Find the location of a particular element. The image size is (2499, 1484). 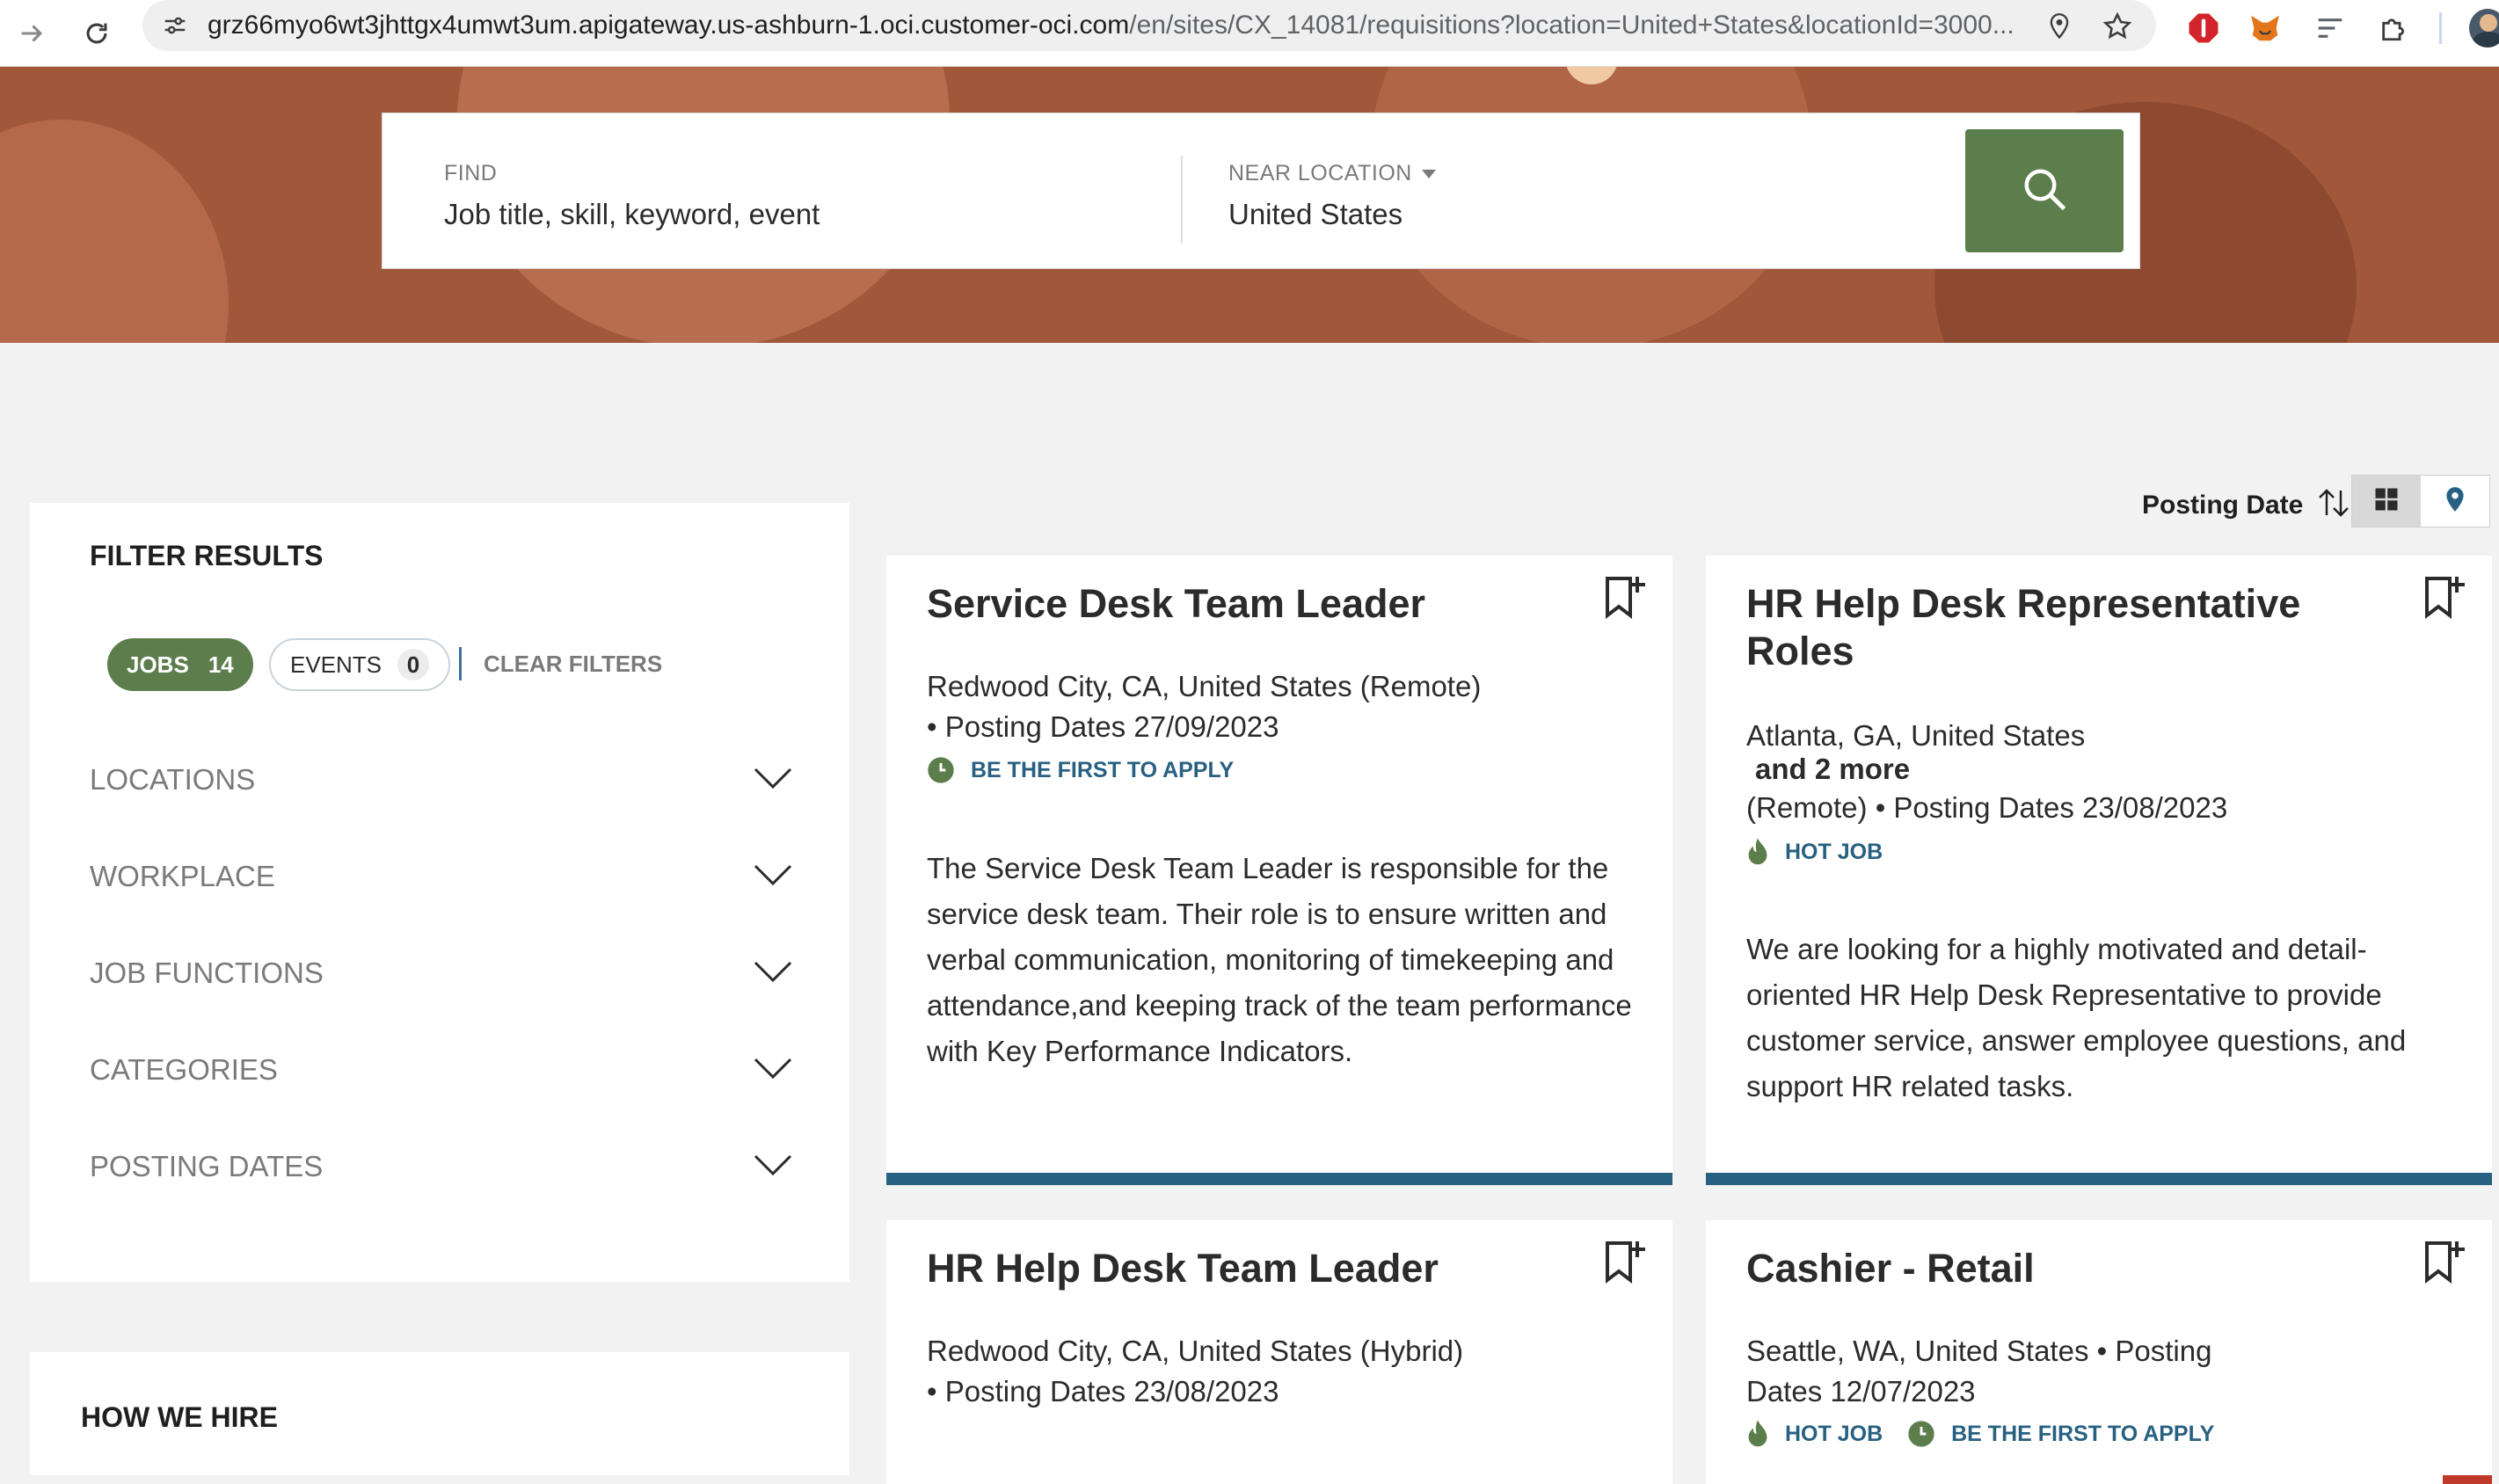

grid-view-button is located at coordinates (2386, 502).